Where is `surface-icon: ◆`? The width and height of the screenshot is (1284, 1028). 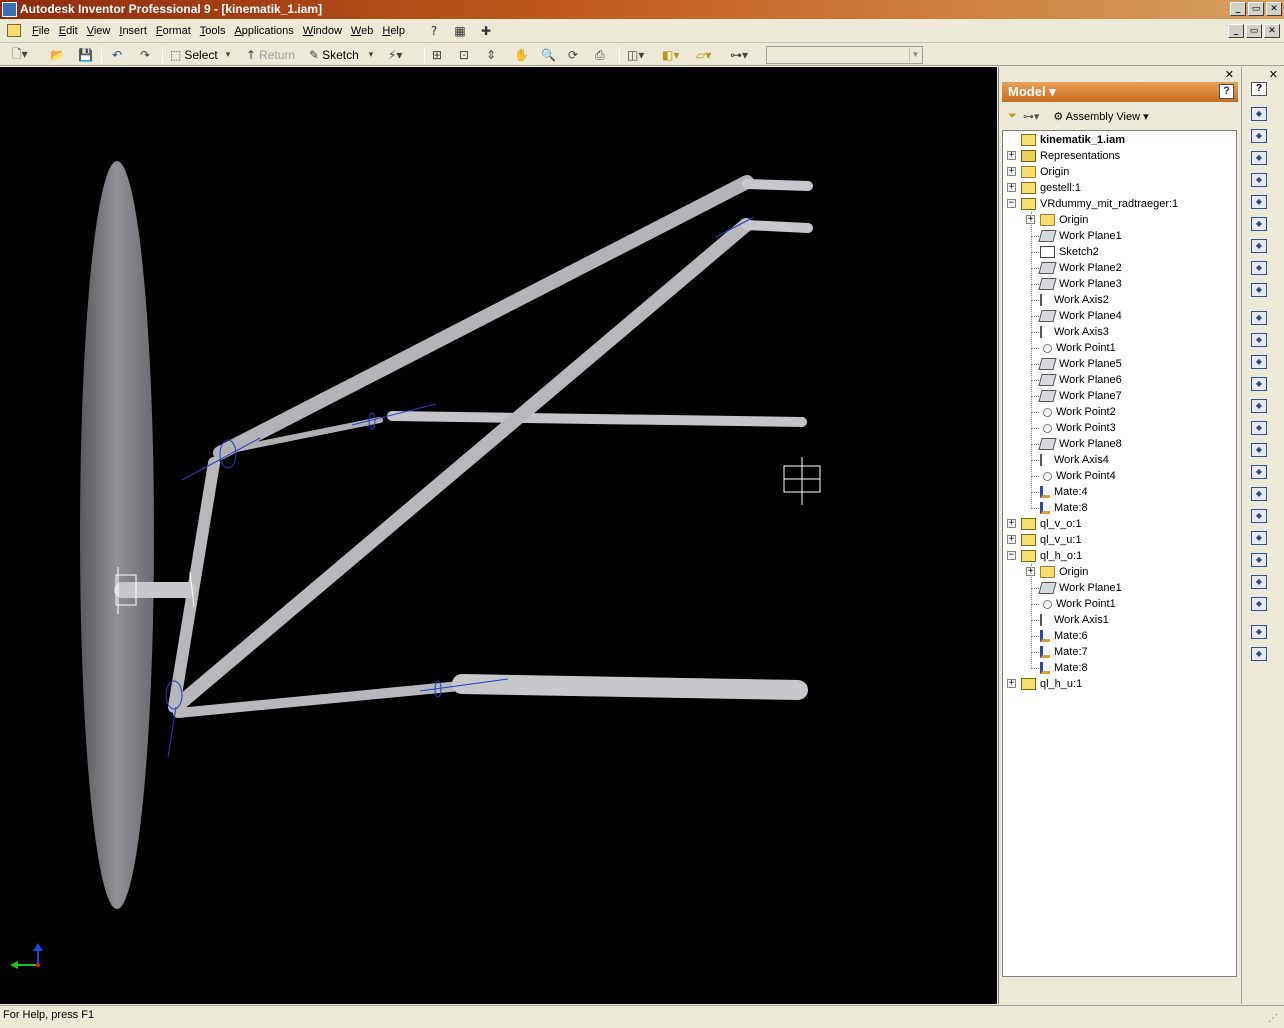 surface-icon: ◆ is located at coordinates (1259, 604).